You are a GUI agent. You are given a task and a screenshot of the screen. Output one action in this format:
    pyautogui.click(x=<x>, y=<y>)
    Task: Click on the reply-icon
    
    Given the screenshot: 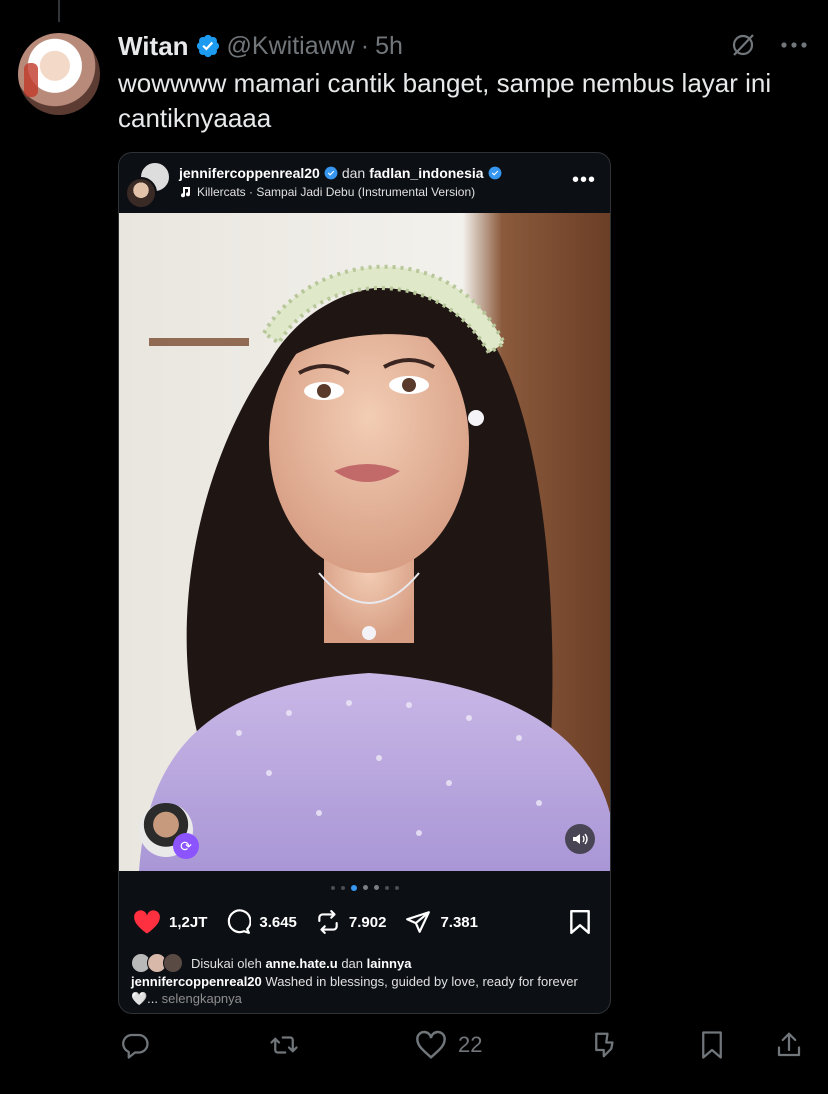 What is the action you would take?
    pyautogui.click(x=135, y=1046)
    